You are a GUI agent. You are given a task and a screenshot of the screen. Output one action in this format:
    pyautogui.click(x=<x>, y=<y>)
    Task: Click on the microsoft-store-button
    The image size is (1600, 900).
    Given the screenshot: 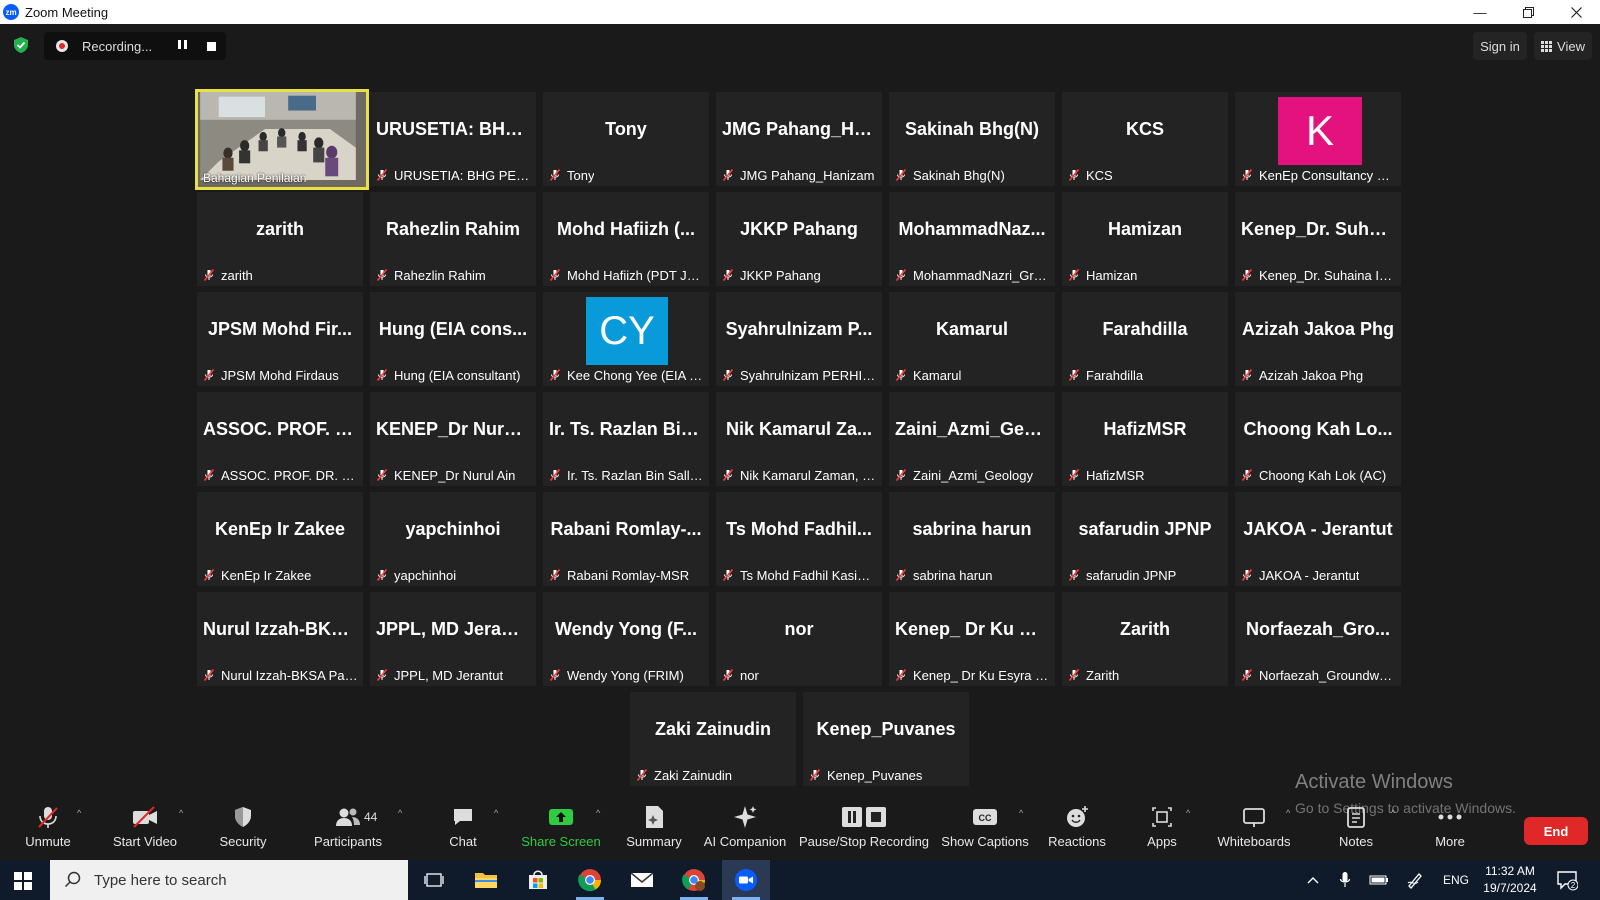 What is the action you would take?
    pyautogui.click(x=538, y=880)
    